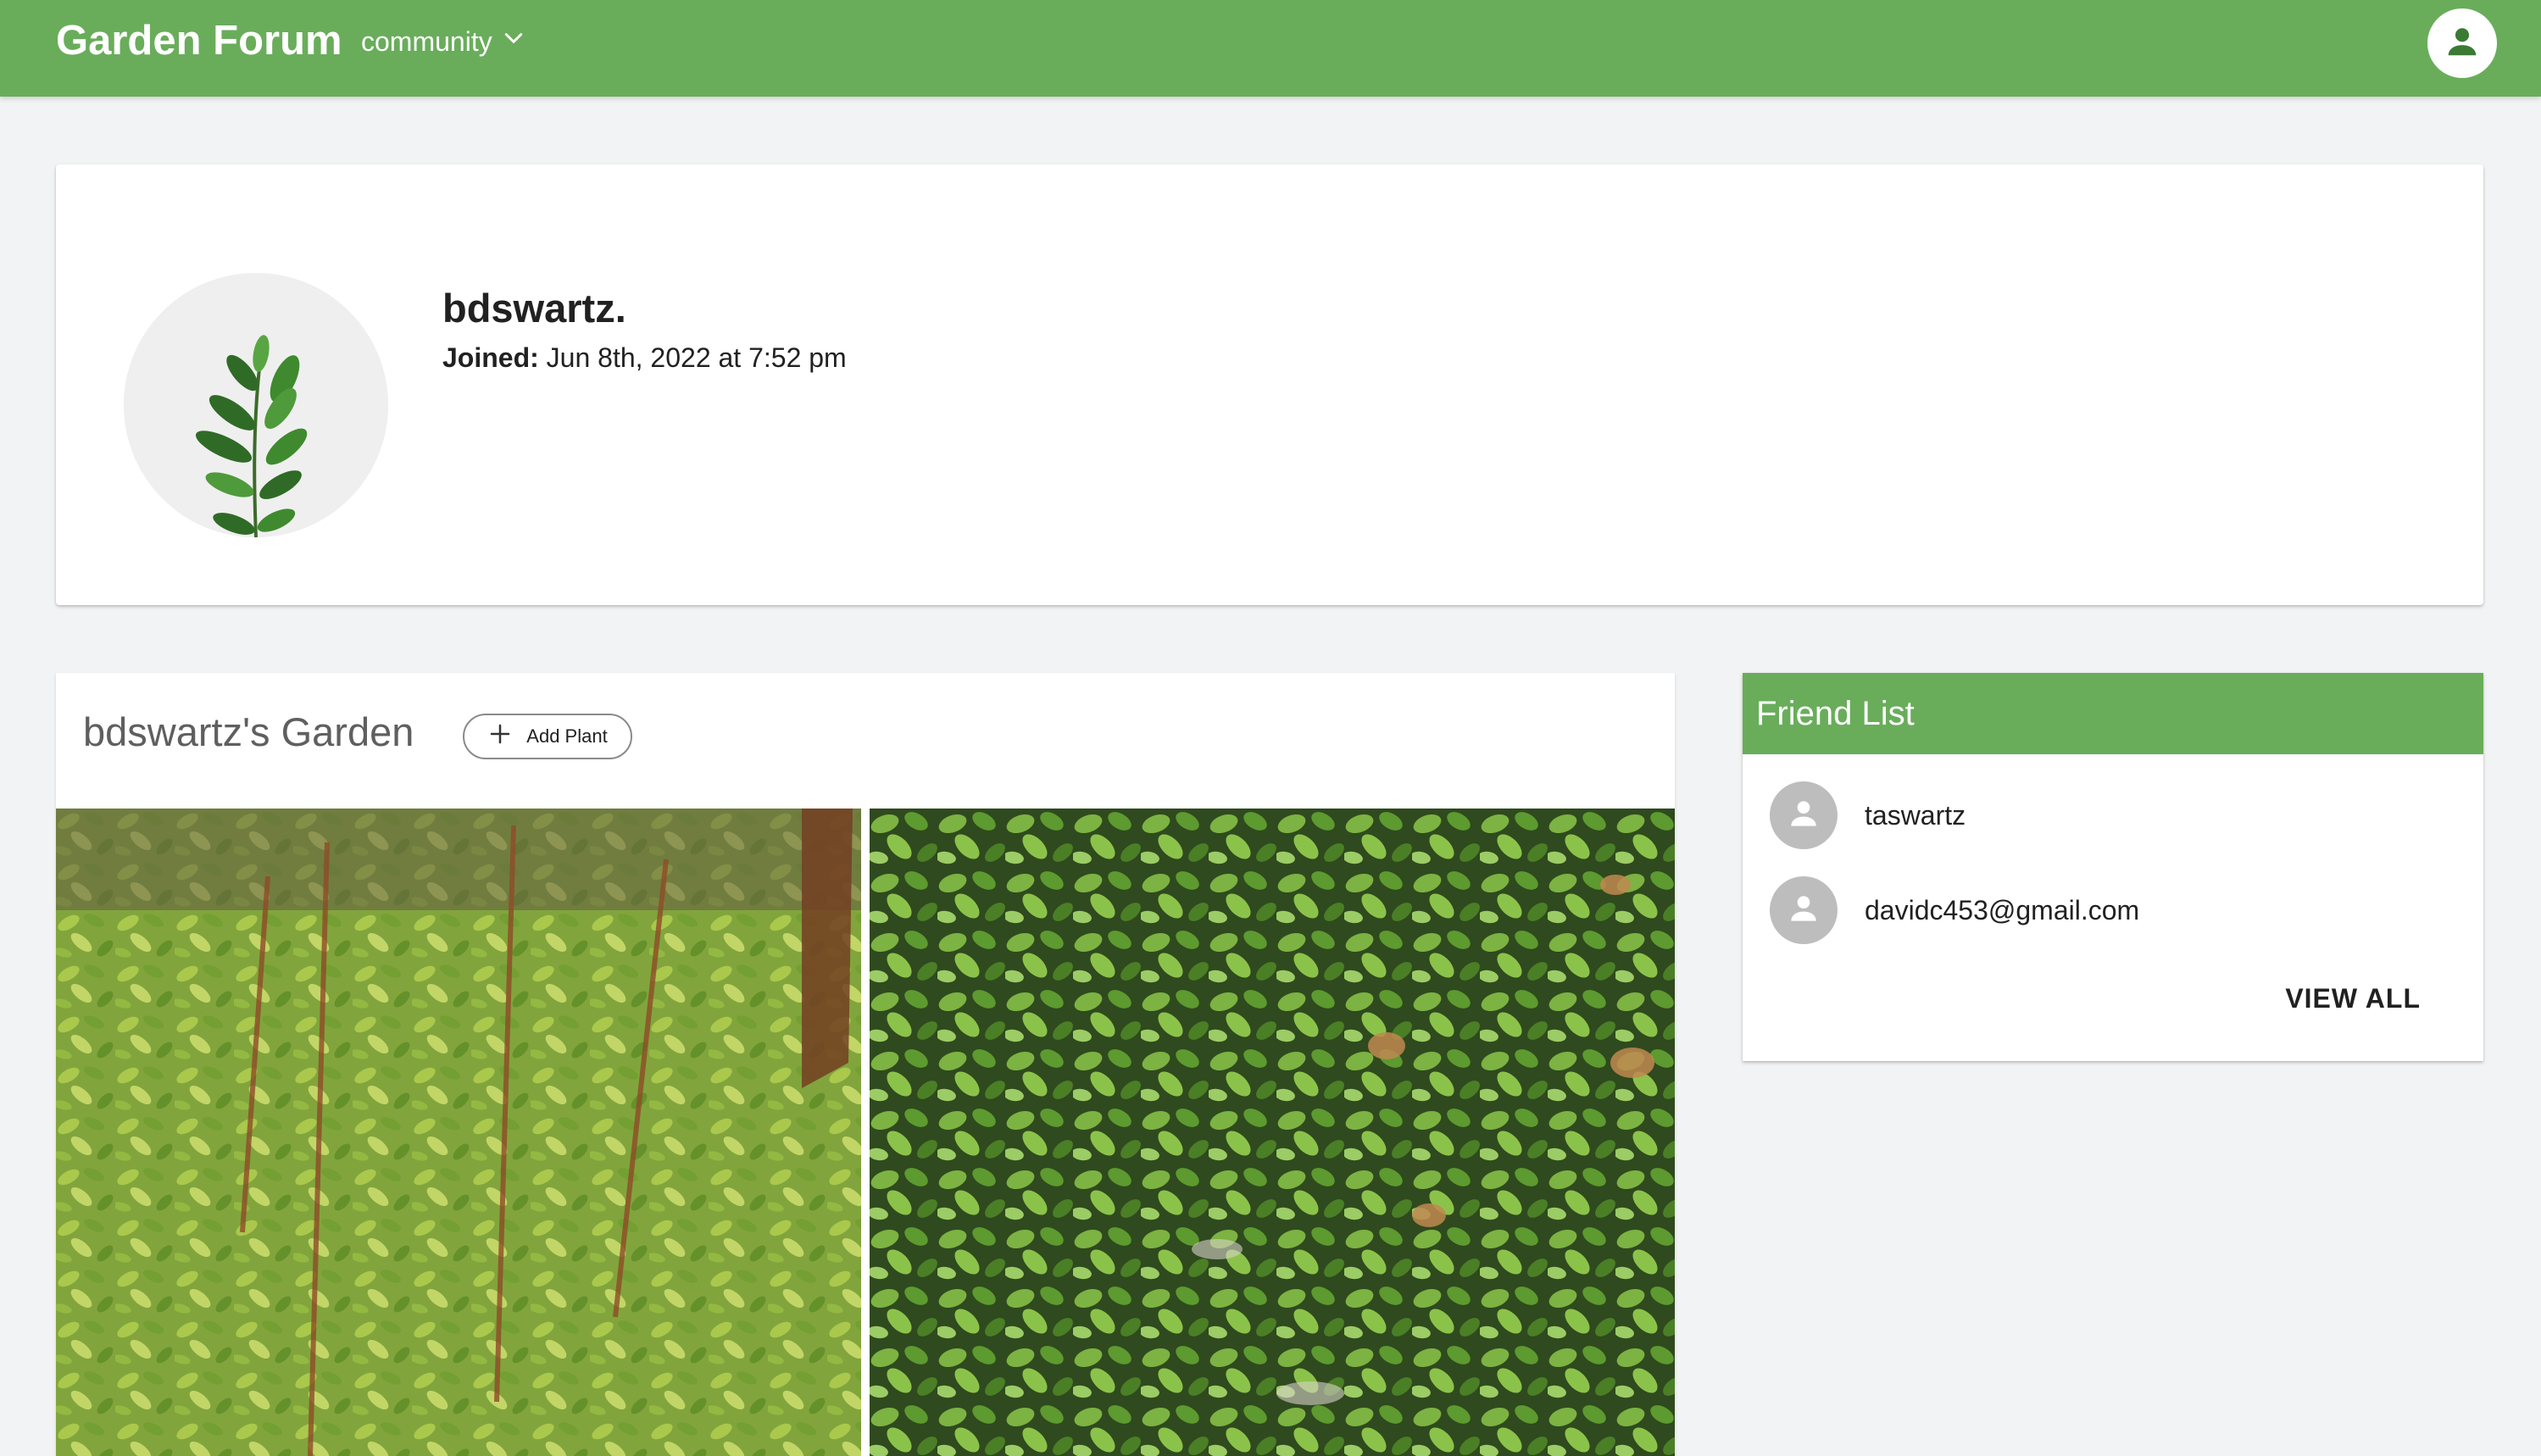 Image resolution: width=2541 pixels, height=1456 pixels. I want to click on profile-username: bdswartz., so click(534, 308).